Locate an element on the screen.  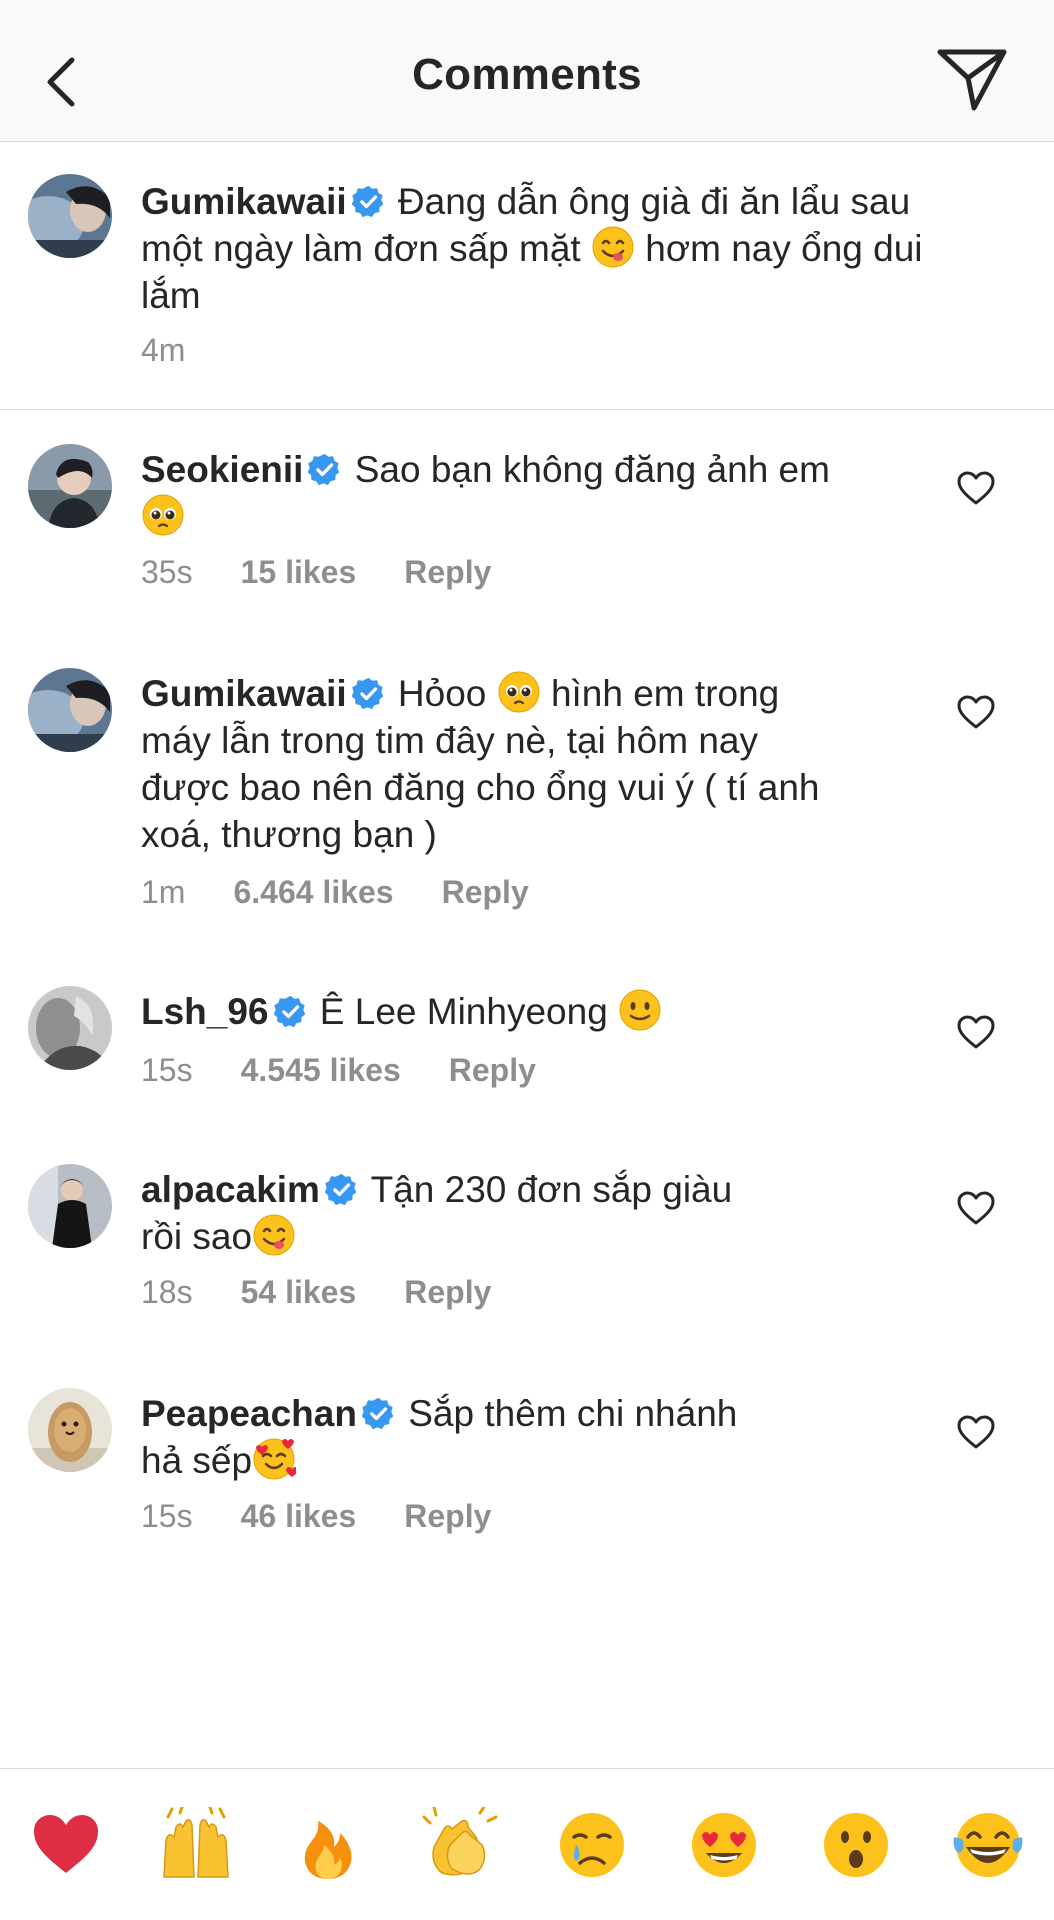
raising-hands-icon is located at coordinates (196, 1842).